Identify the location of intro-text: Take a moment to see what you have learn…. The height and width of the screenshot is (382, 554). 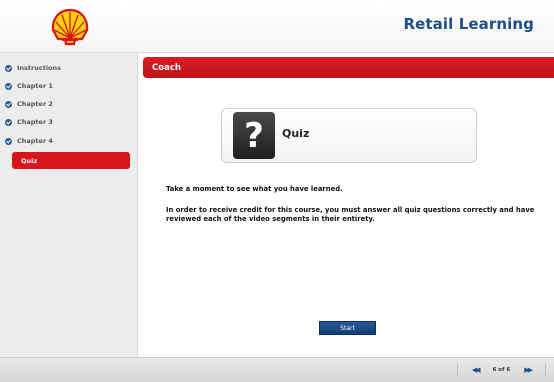
(254, 189).